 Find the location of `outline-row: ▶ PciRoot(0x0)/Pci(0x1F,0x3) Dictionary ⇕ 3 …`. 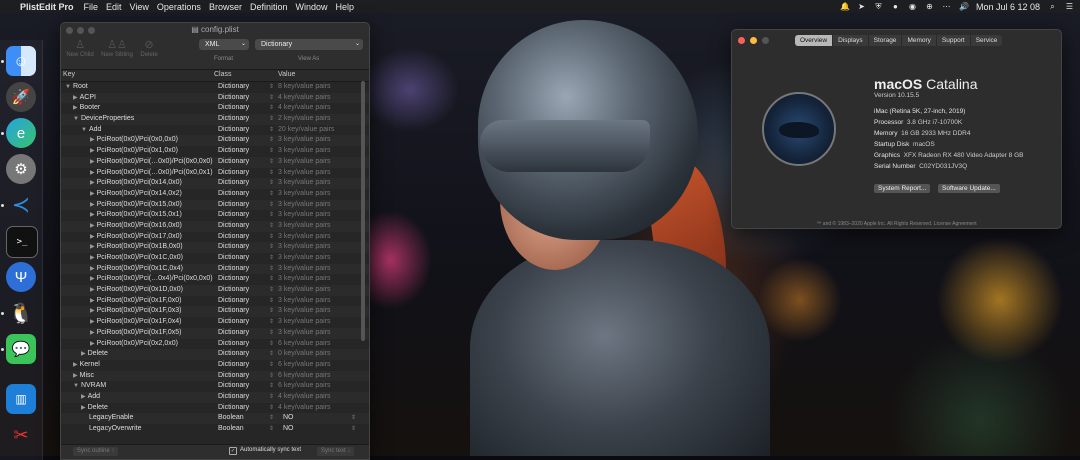

outline-row: ▶ PciRoot(0x0)/Pci(0x1F,0x3) Dictionary ⇕ 3 … is located at coordinates (215, 312).